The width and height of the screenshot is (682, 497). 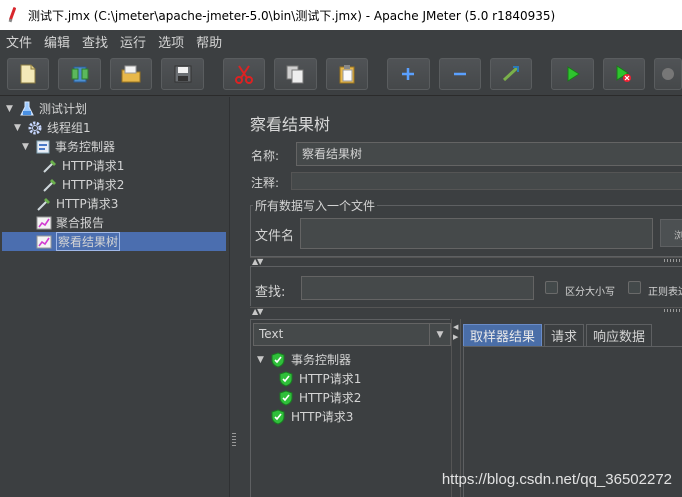 I want to click on tree-item-label: HTTP请求1, so click(x=93, y=166).